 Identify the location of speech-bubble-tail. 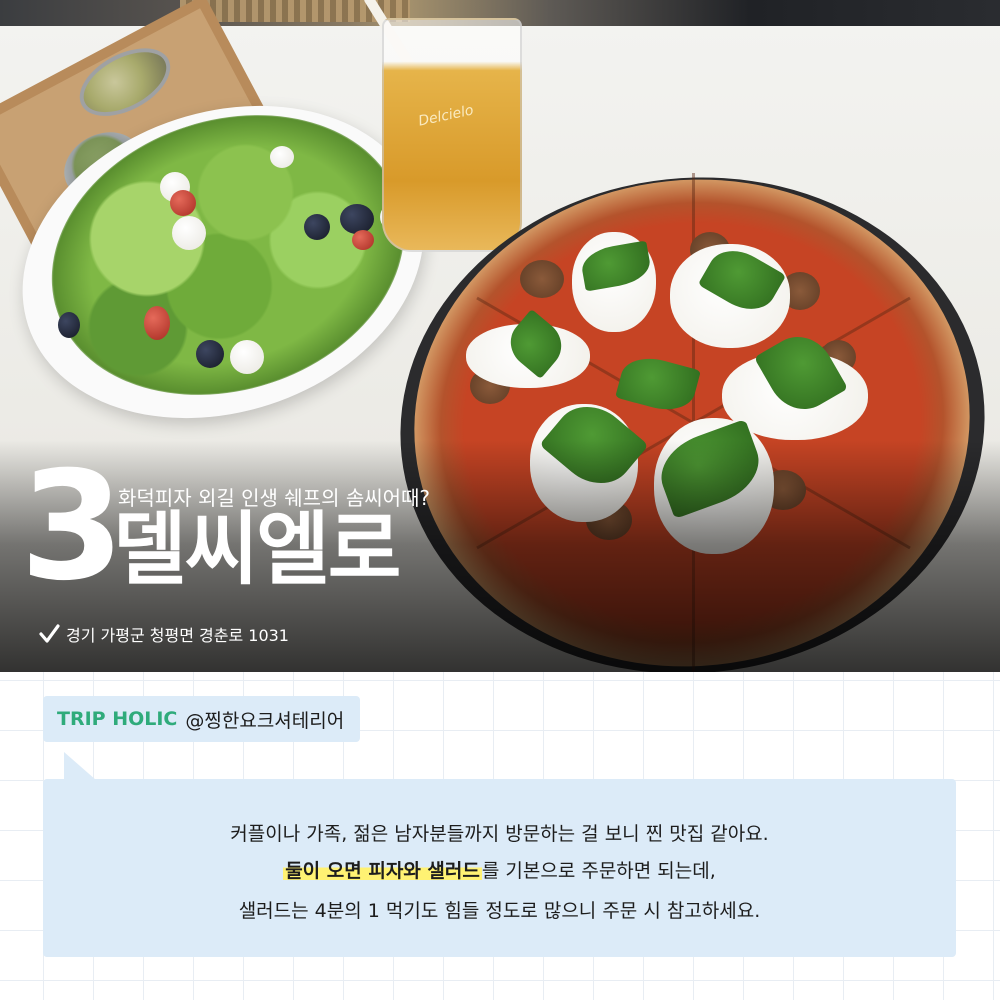
(80, 766).